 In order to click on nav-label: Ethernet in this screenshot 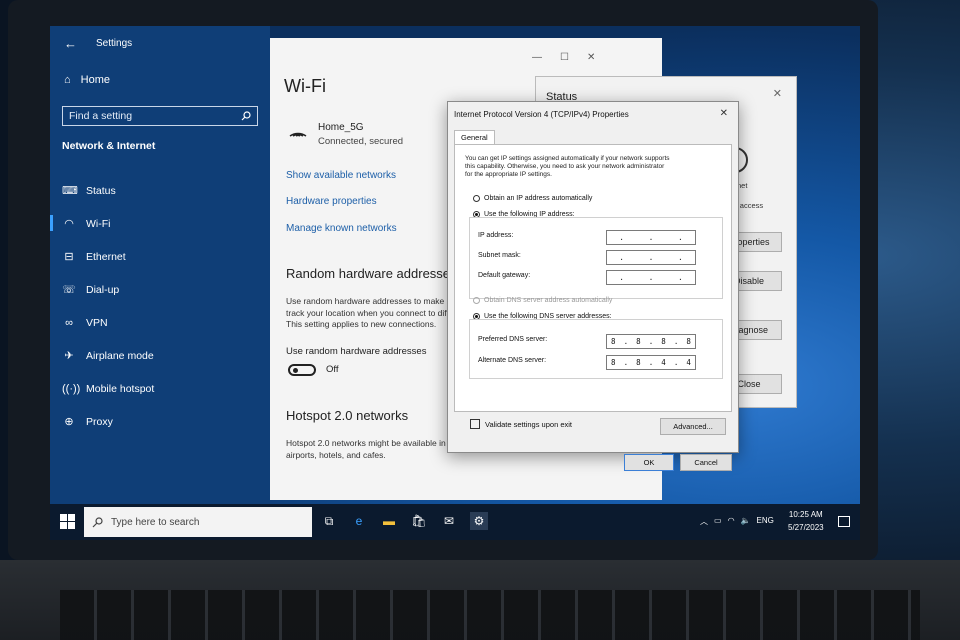, I will do `click(106, 256)`.